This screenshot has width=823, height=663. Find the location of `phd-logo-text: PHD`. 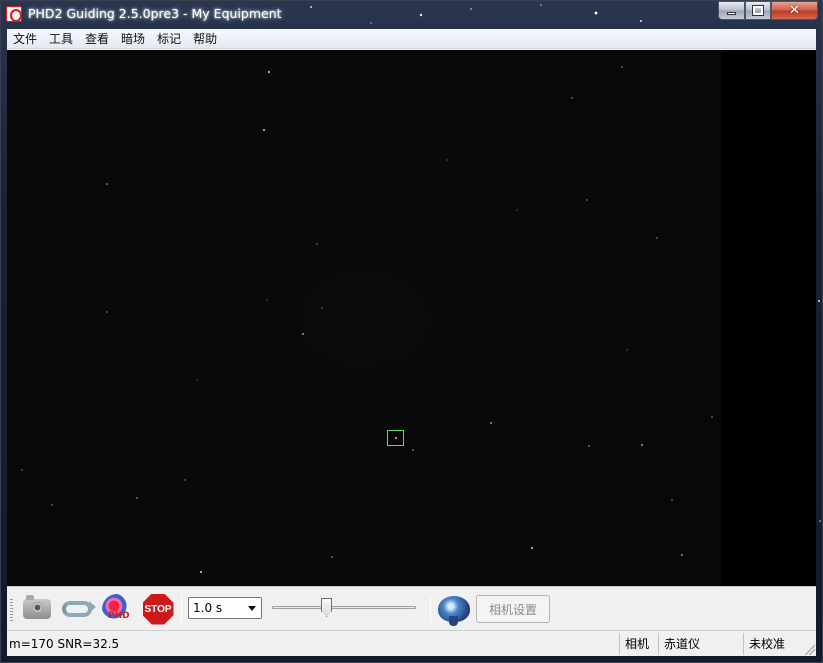

phd-logo-text: PHD is located at coordinates (119, 616).